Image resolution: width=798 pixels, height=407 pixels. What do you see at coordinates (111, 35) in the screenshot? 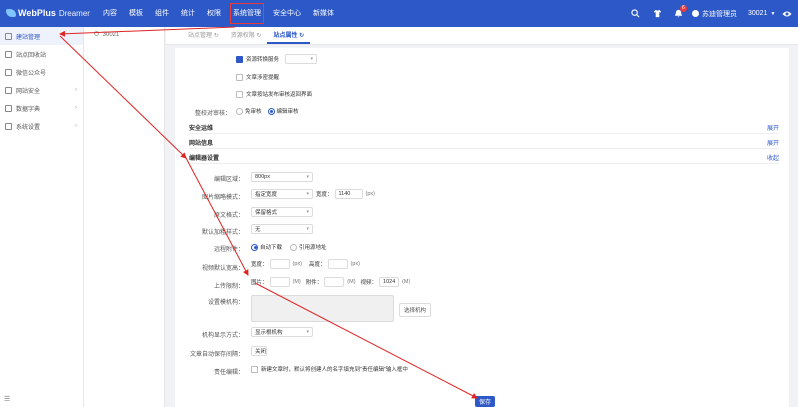
I see `tree-node-label: 30021` at bounding box center [111, 35].